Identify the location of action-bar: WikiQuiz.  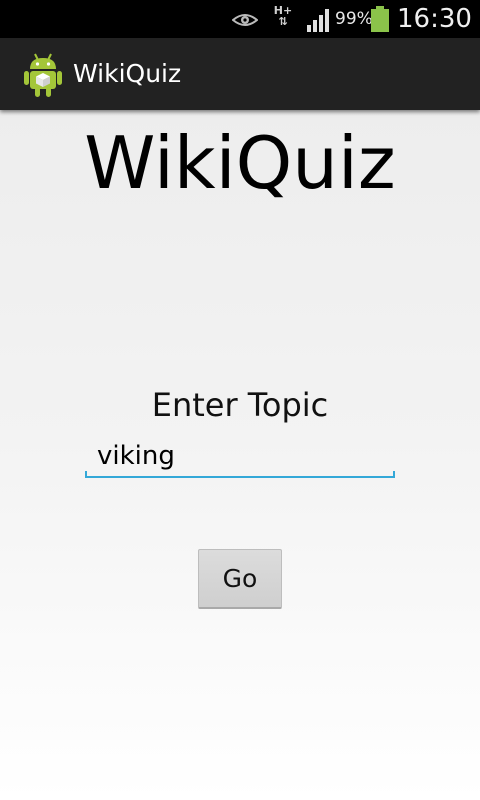
(240, 74).